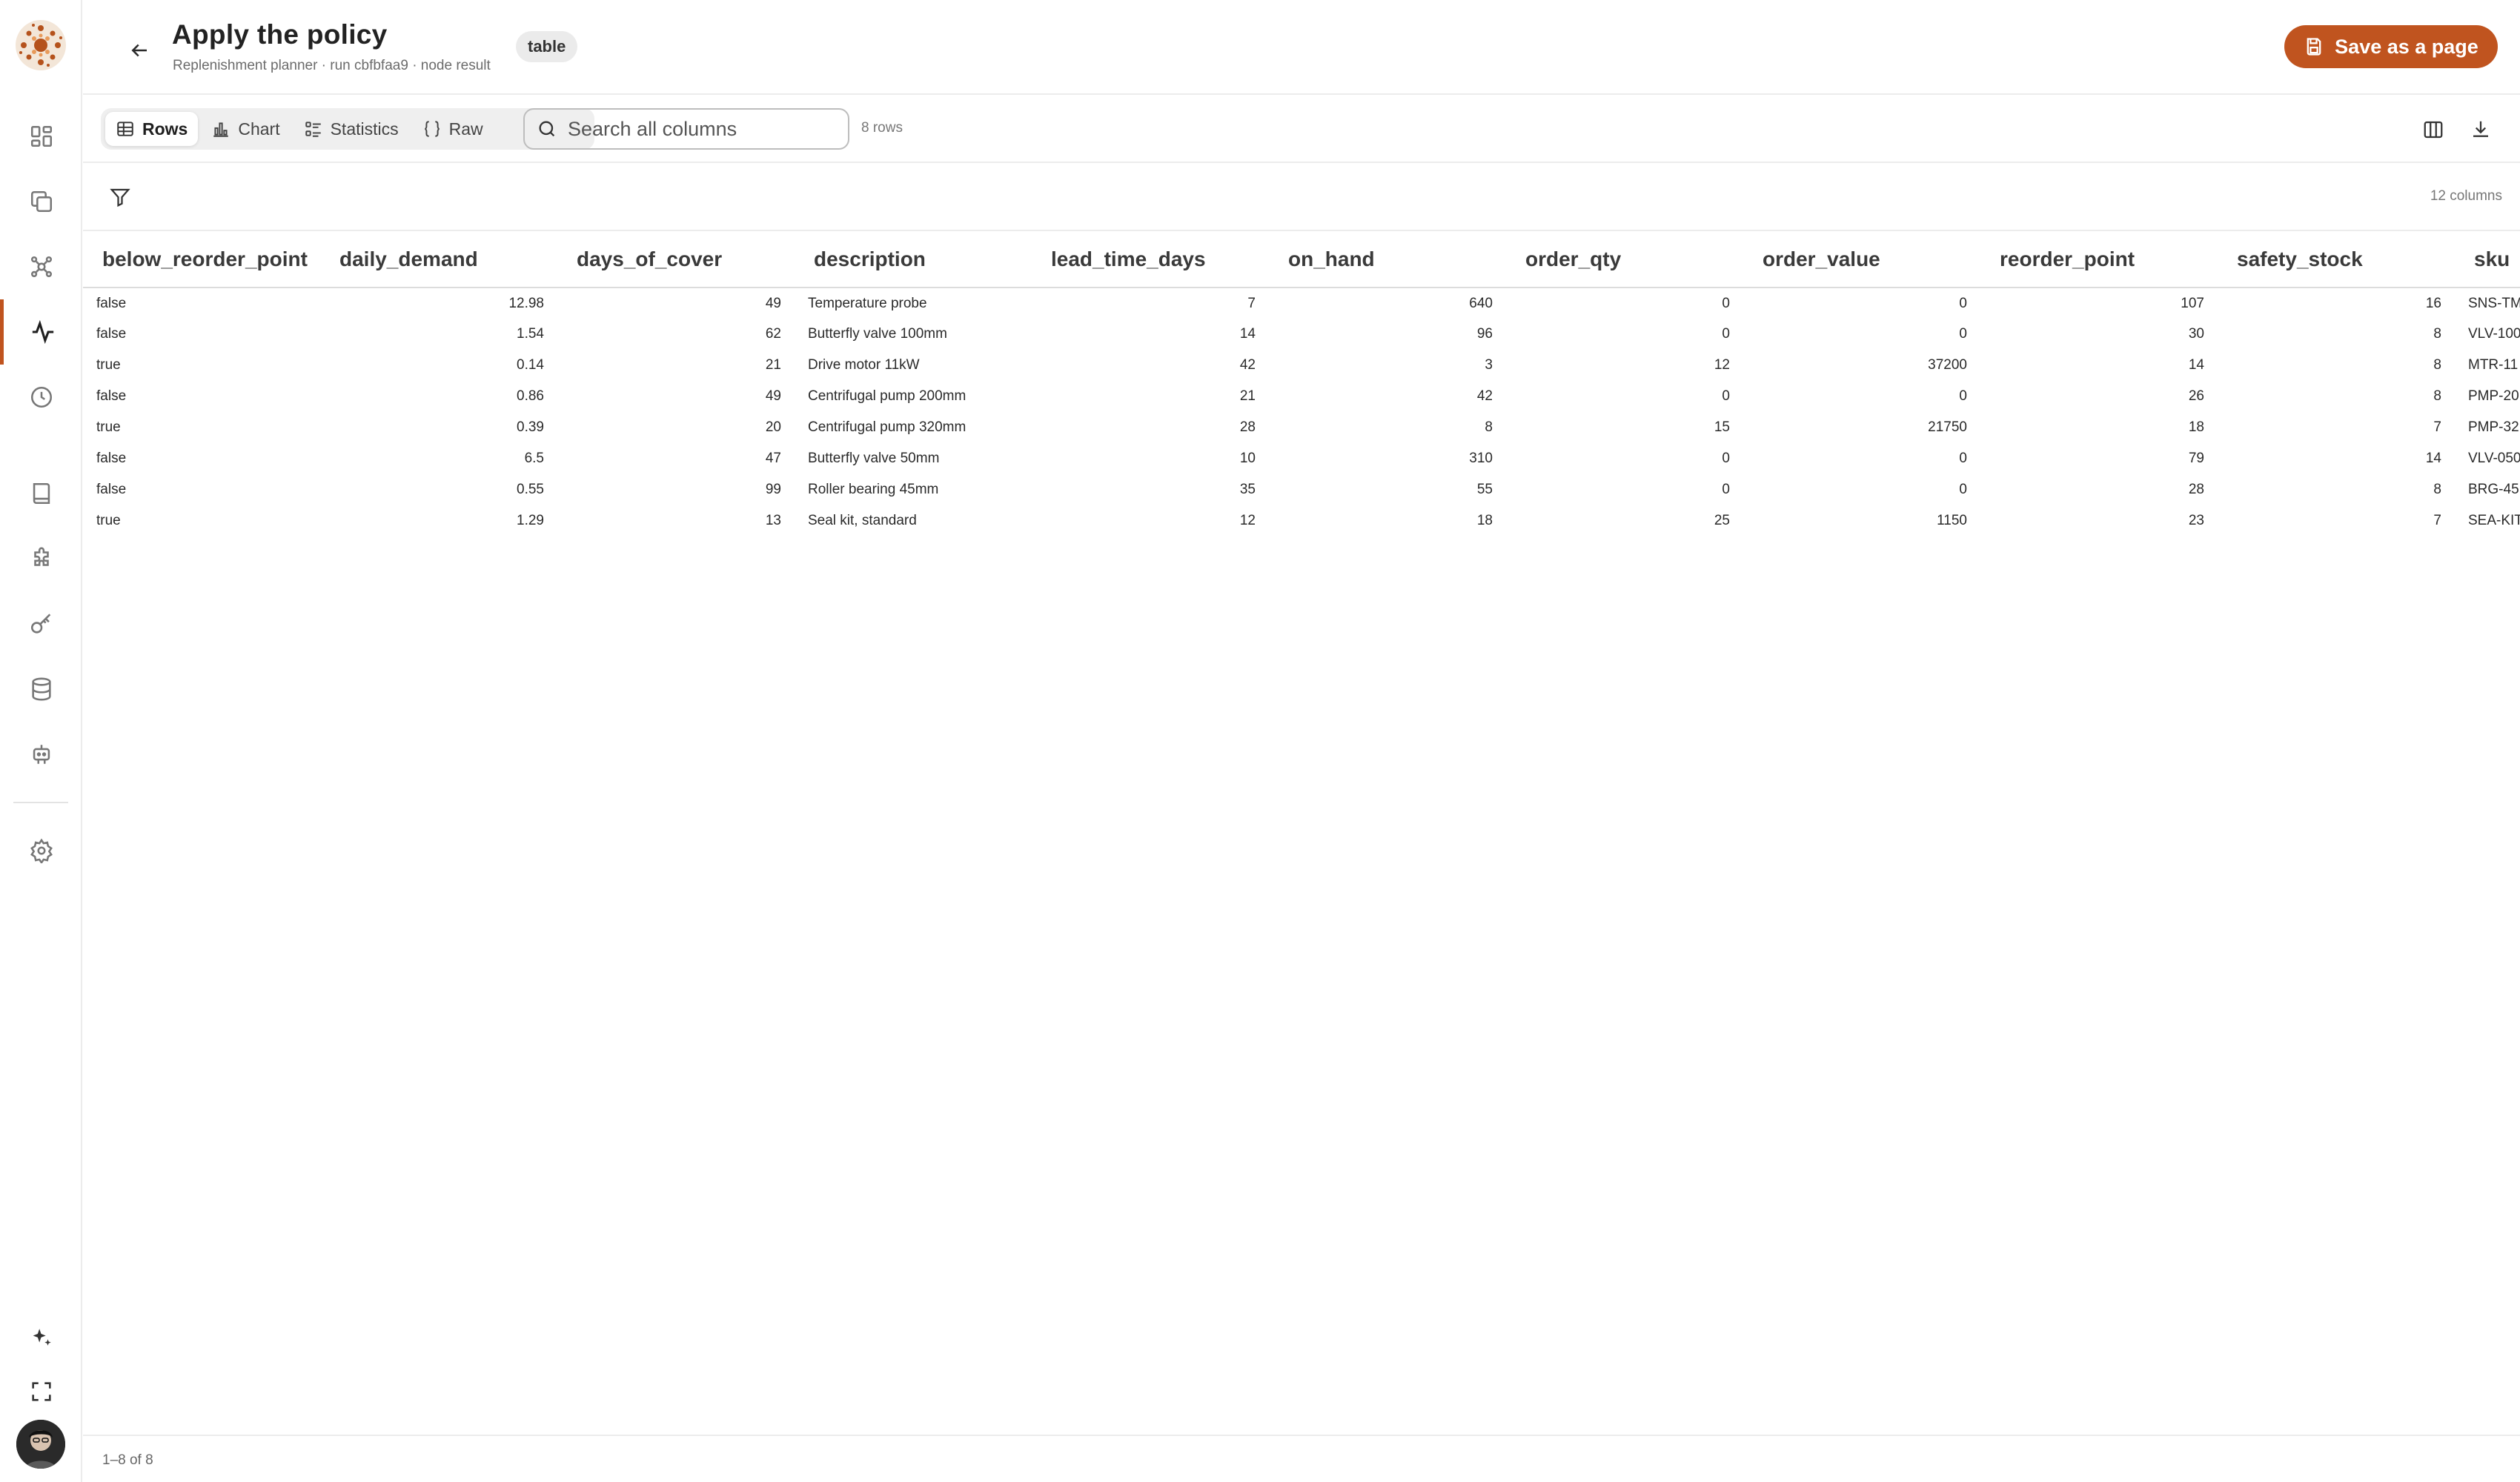 The width and height of the screenshot is (2520, 1482). Describe the element at coordinates (1248, 427) in the screenshot. I see `table-cell: 28` at that location.